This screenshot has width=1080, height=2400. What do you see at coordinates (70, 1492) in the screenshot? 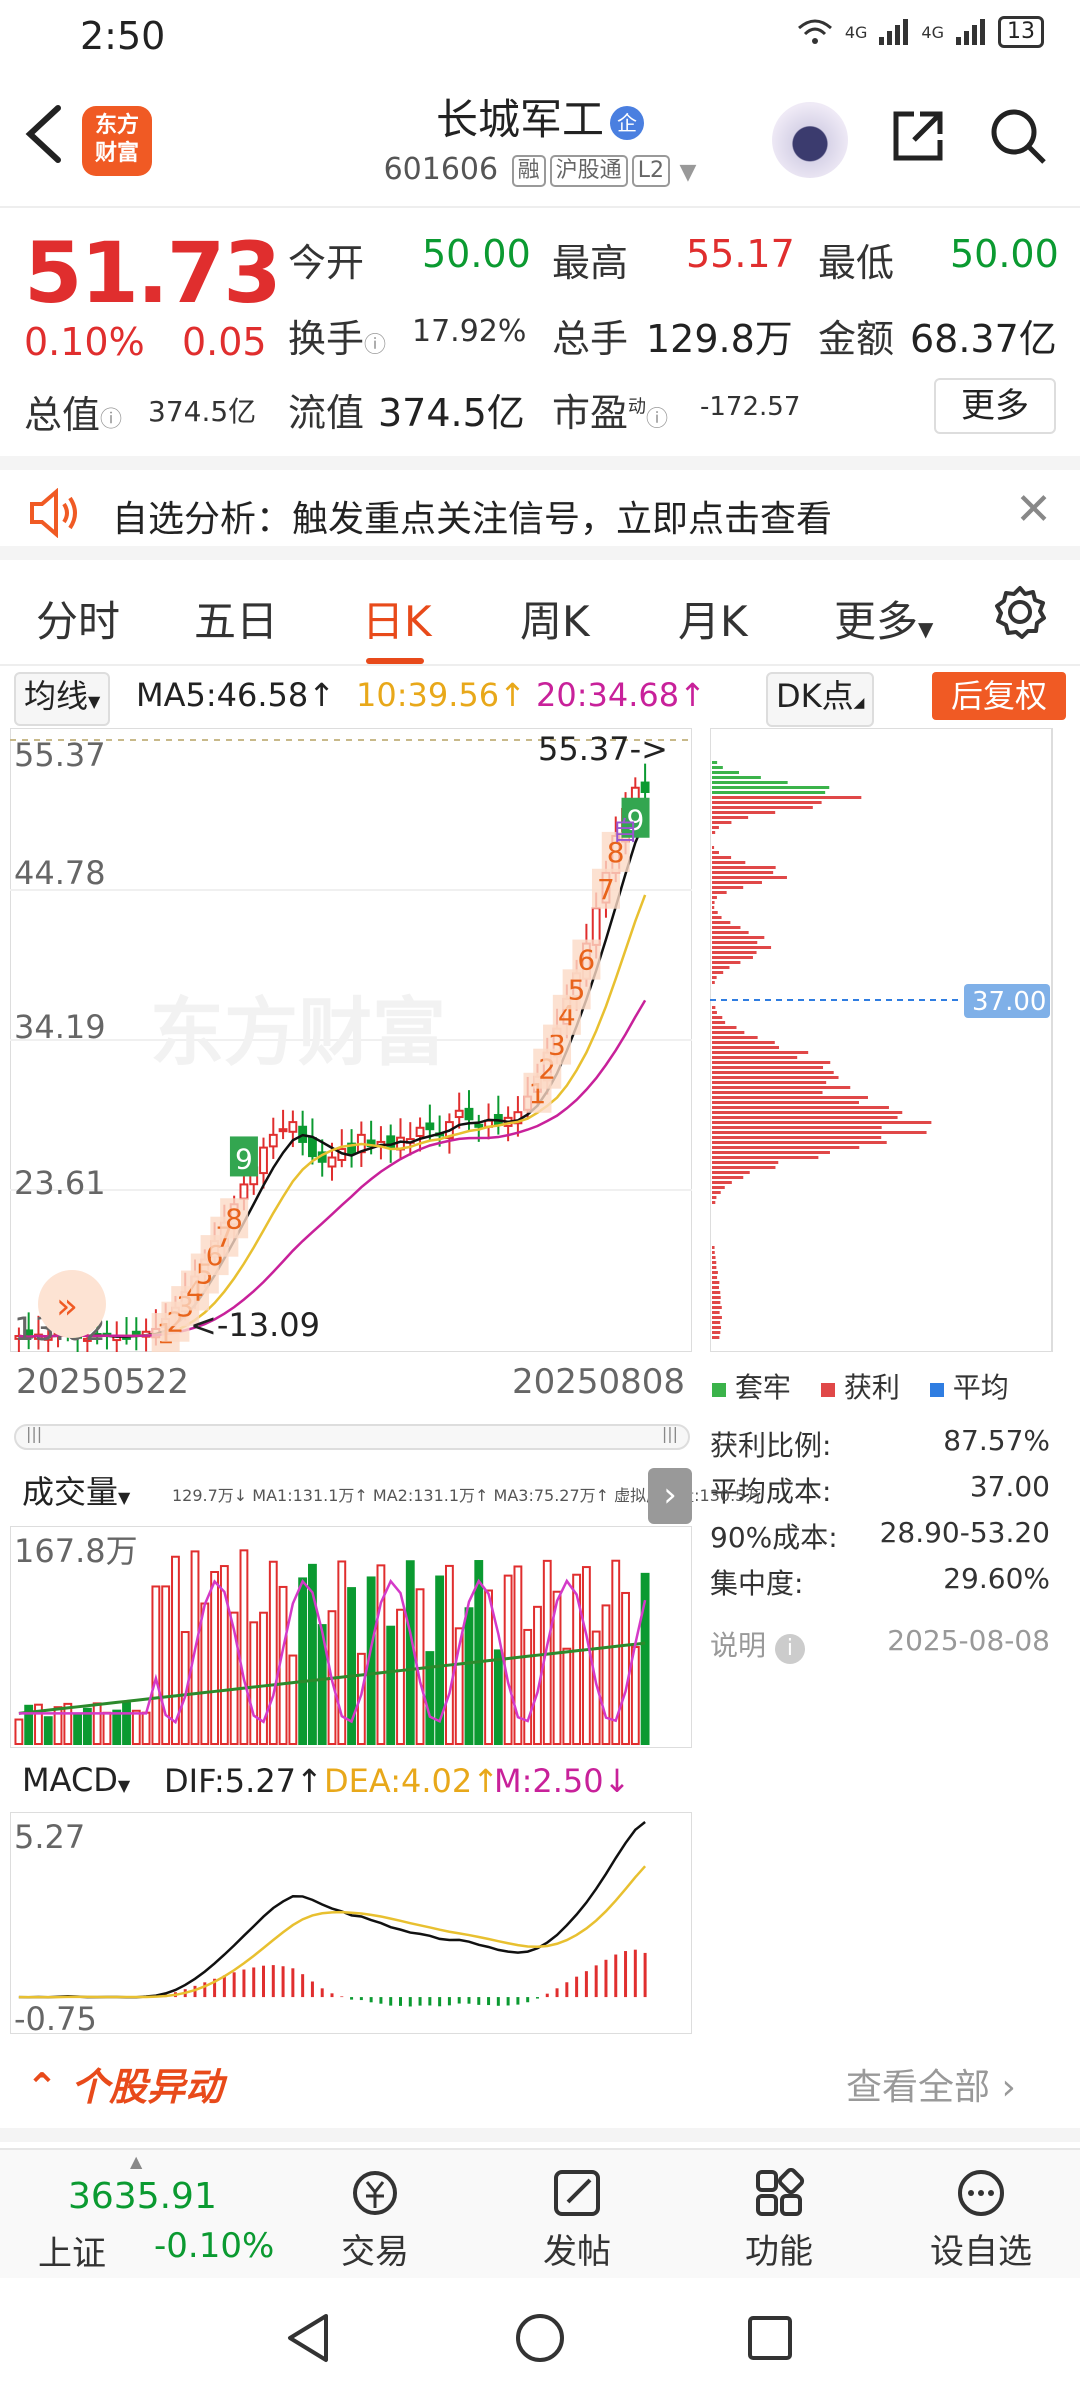
I see `volume-selector-label: 成交量` at bounding box center [70, 1492].